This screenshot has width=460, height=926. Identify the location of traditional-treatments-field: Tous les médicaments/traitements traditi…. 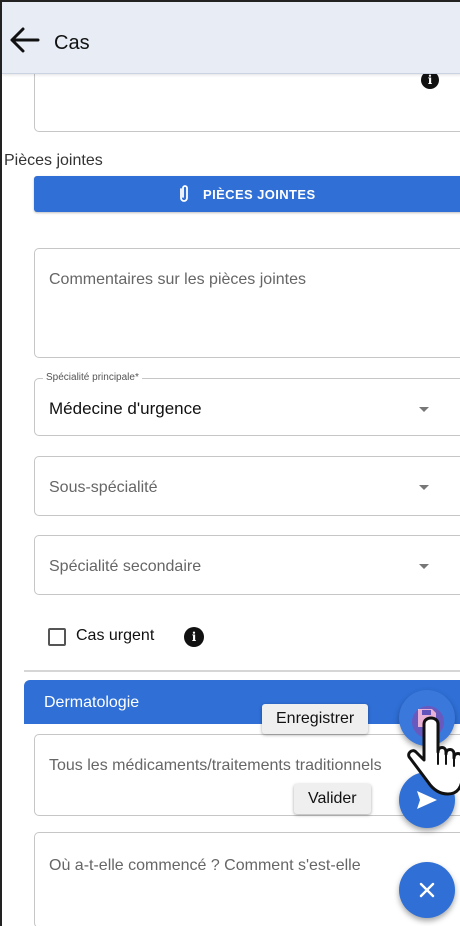
(247, 775).